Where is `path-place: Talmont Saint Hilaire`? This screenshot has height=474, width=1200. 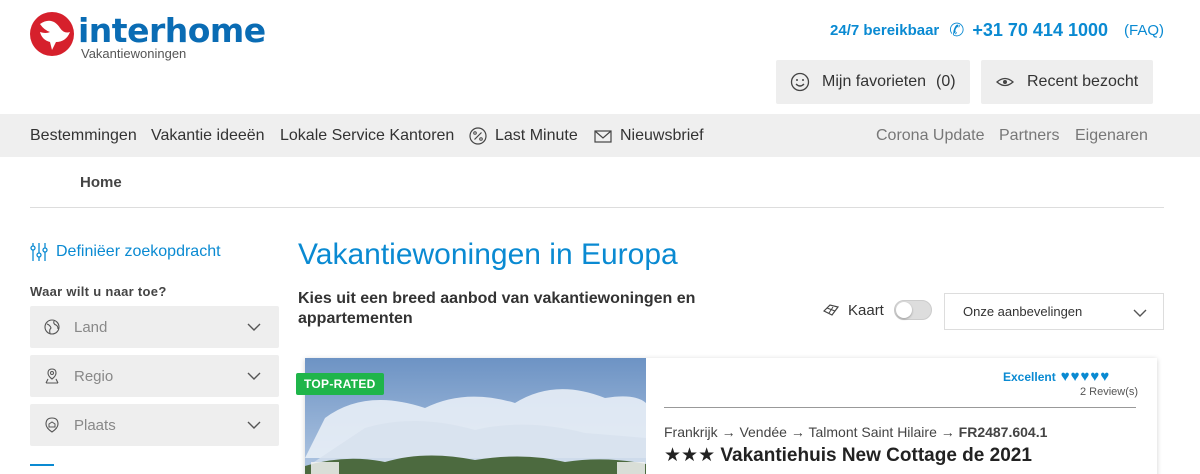
path-place: Talmont Saint Hilaire is located at coordinates (872, 432).